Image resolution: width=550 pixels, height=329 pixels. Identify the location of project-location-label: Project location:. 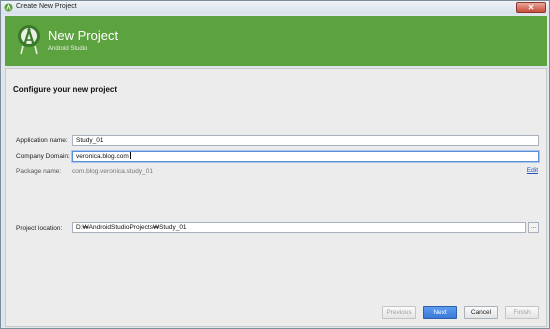
(39, 228).